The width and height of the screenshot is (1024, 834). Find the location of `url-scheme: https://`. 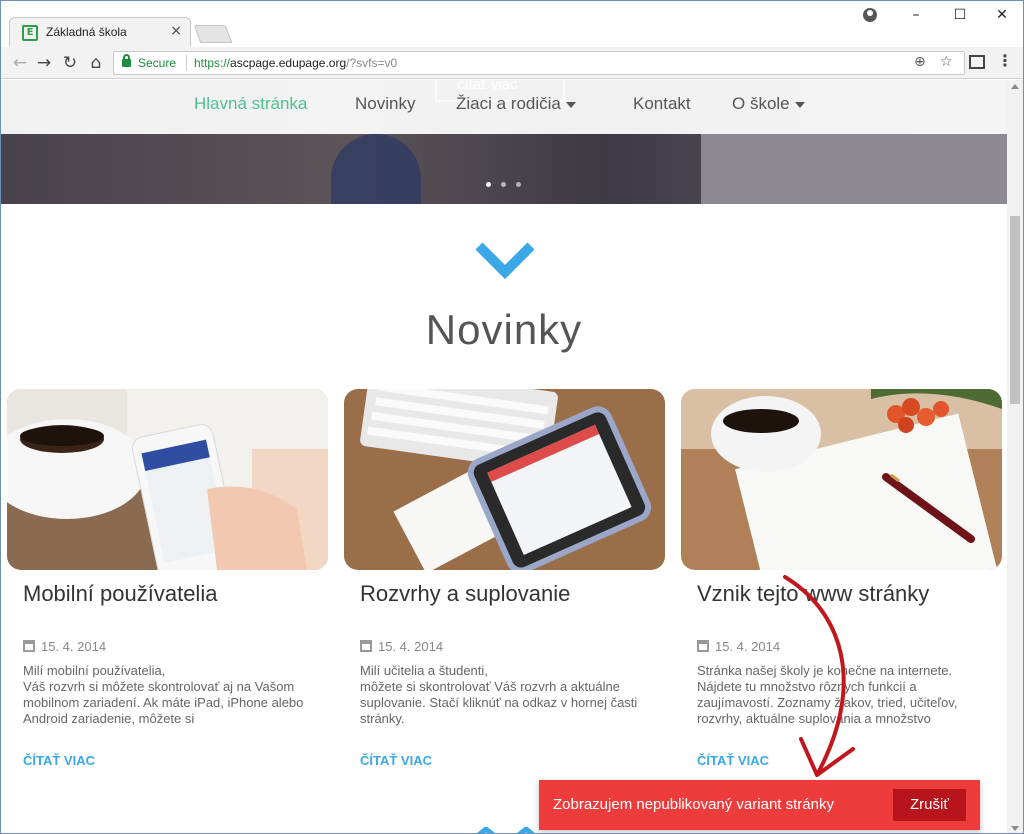

url-scheme: https:// is located at coordinates (212, 63).